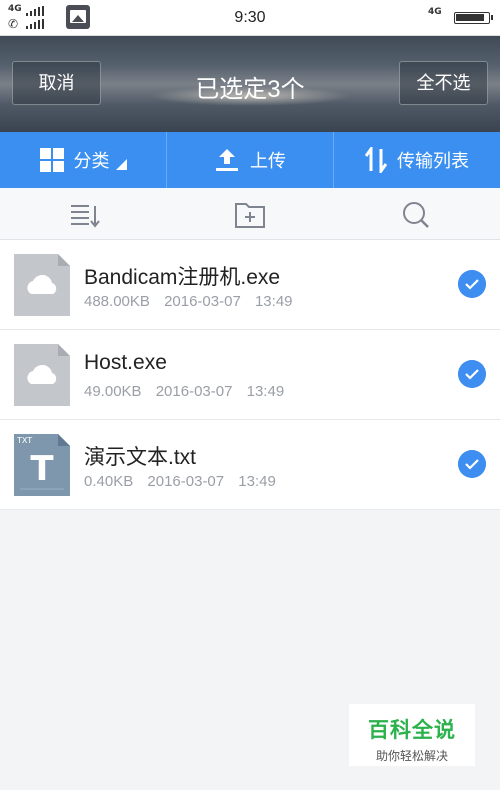  What do you see at coordinates (268, 161) in the screenshot?
I see `upload-label: 上传` at bounding box center [268, 161].